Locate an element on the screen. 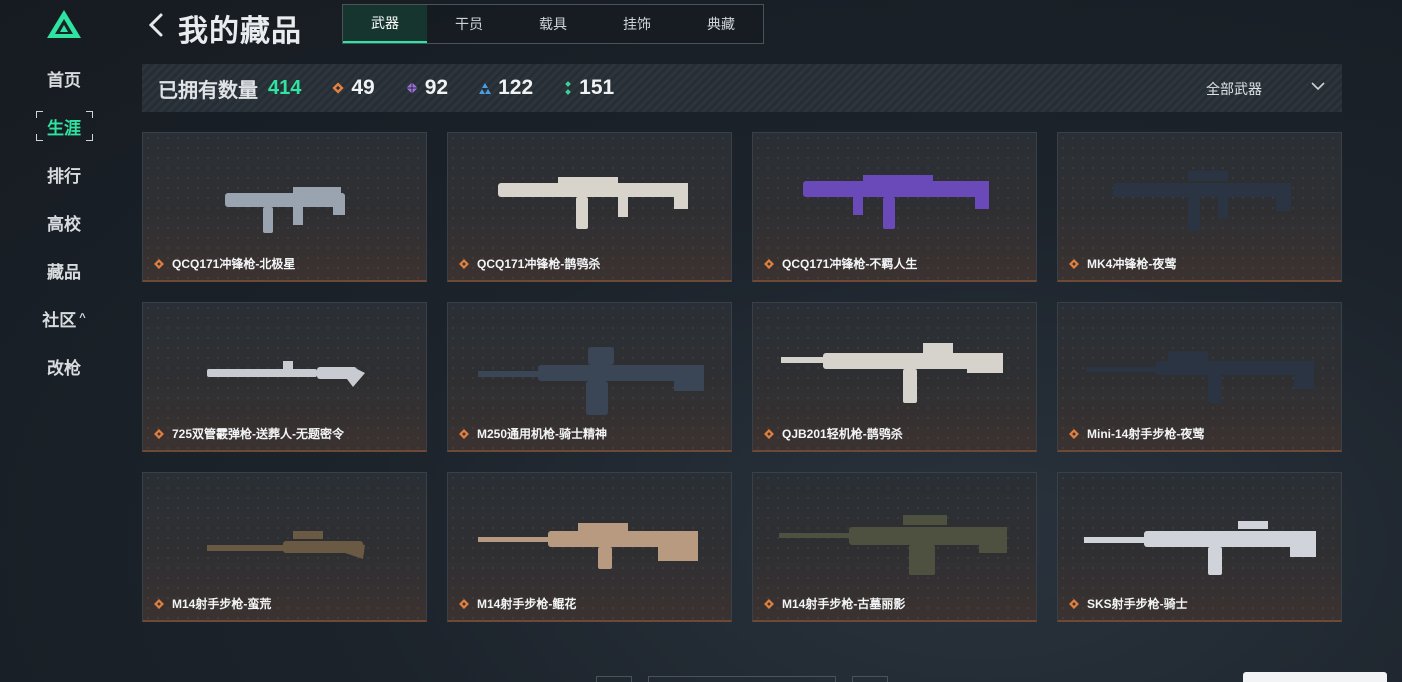 This screenshot has width=1402, height=682. weapon-card: Mini-14射手步枪-夜莺 is located at coordinates (1199, 377).